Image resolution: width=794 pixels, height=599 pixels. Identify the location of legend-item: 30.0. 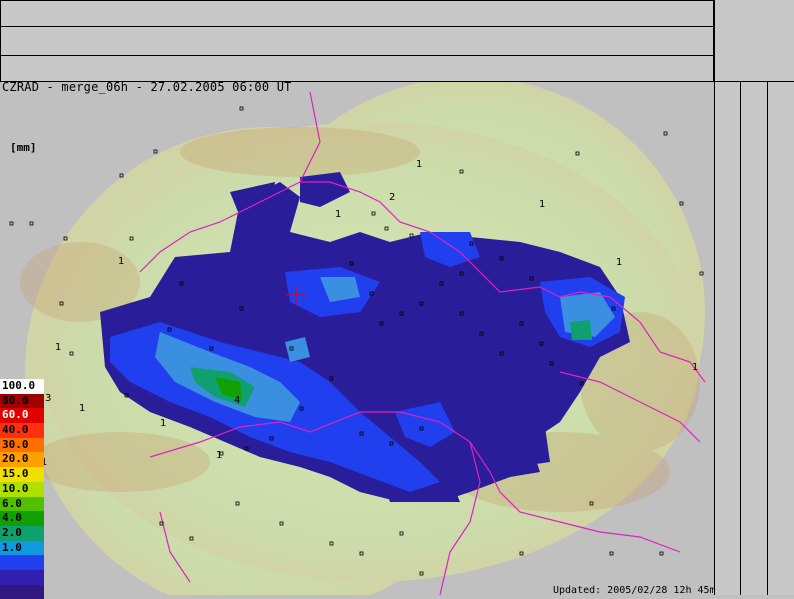
(22, 445).